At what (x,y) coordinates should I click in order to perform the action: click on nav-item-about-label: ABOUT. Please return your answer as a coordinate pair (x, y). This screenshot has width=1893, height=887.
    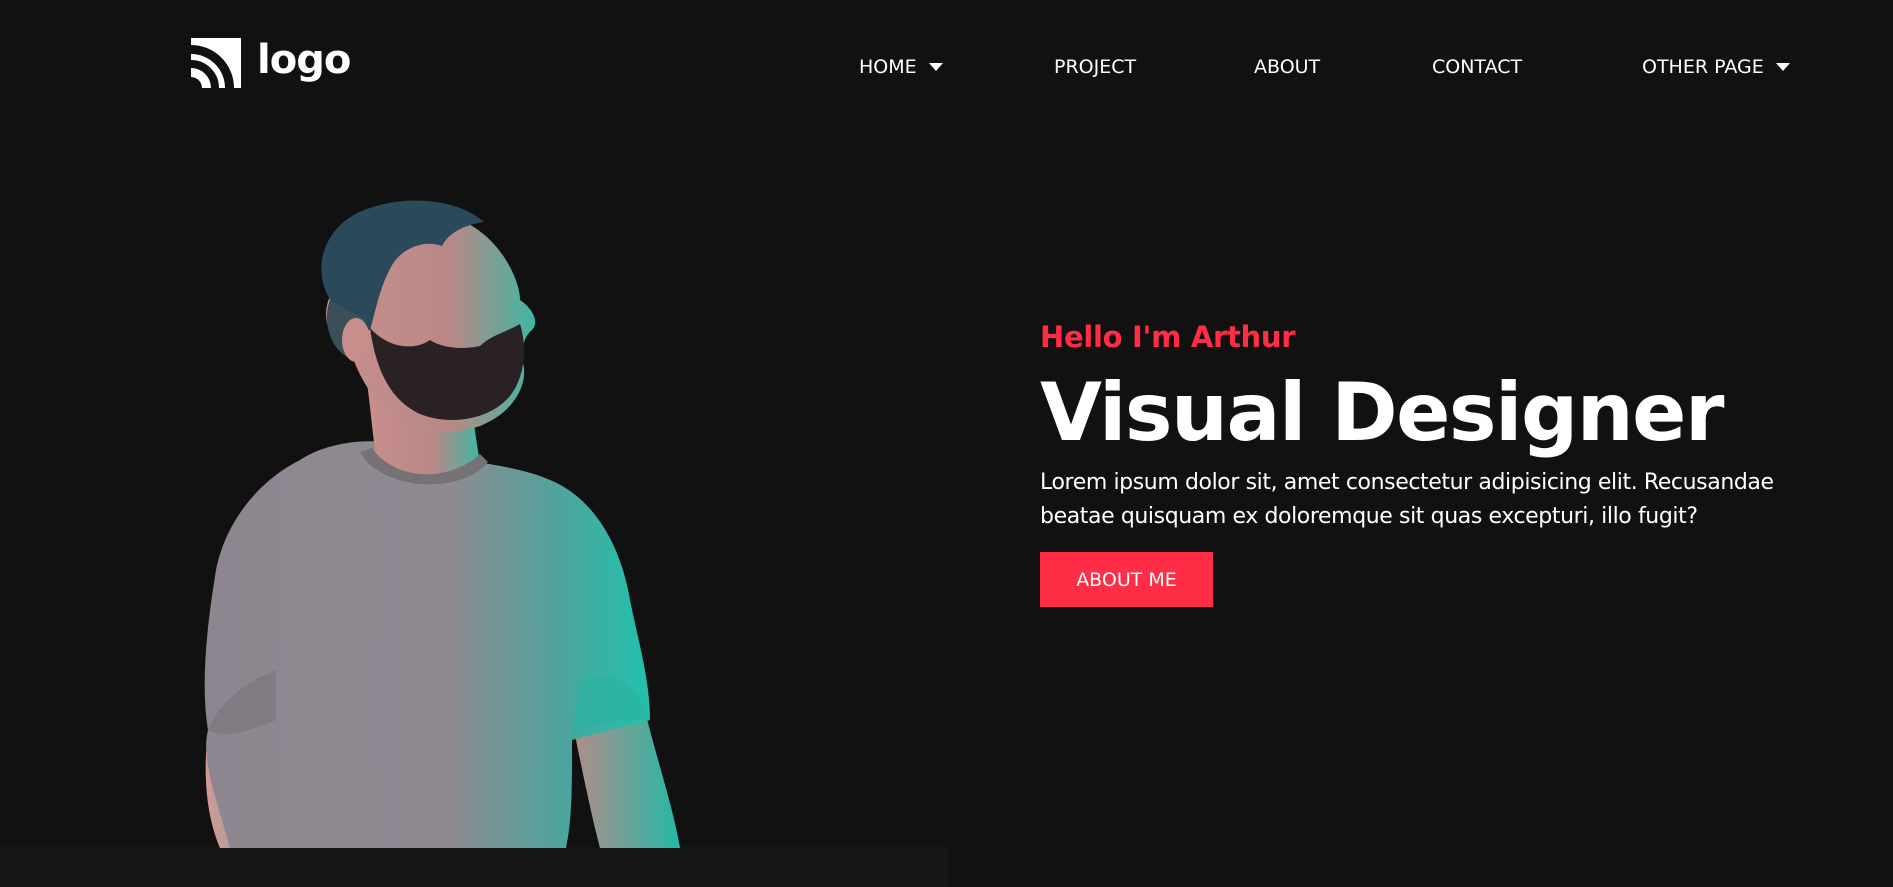
    Looking at the image, I should click on (1287, 67).